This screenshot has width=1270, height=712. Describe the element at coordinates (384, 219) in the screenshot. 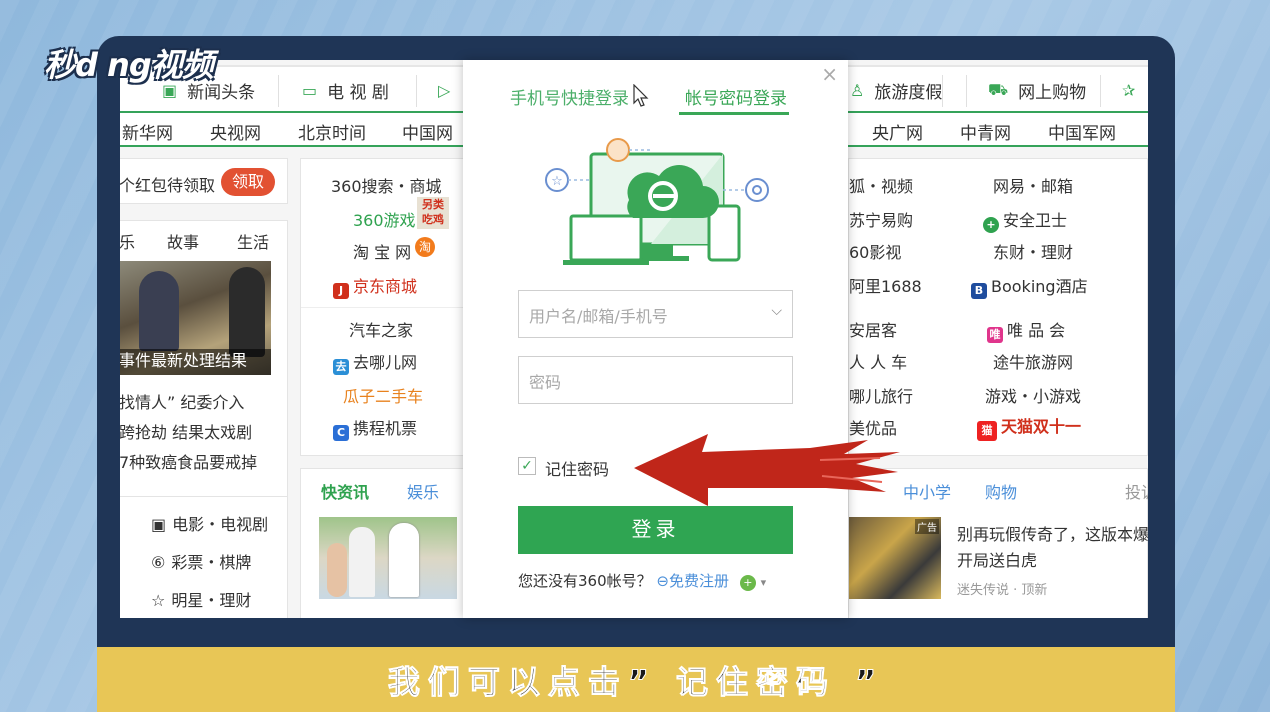

I see `link-360game: 360游戏` at that location.